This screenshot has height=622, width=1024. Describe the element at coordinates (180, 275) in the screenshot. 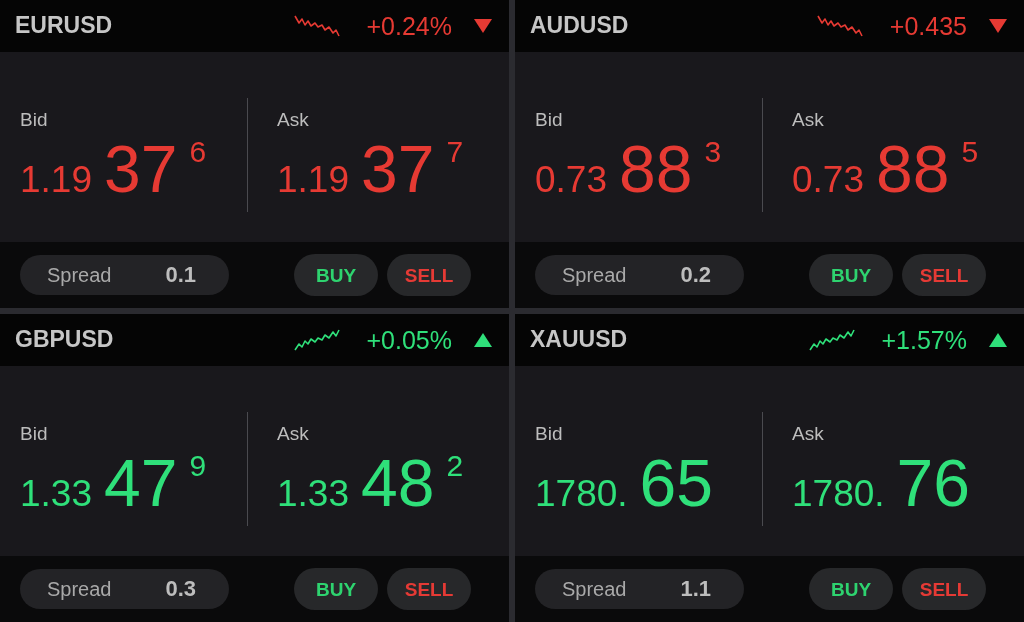

I see `spread-value: 0.1` at that location.